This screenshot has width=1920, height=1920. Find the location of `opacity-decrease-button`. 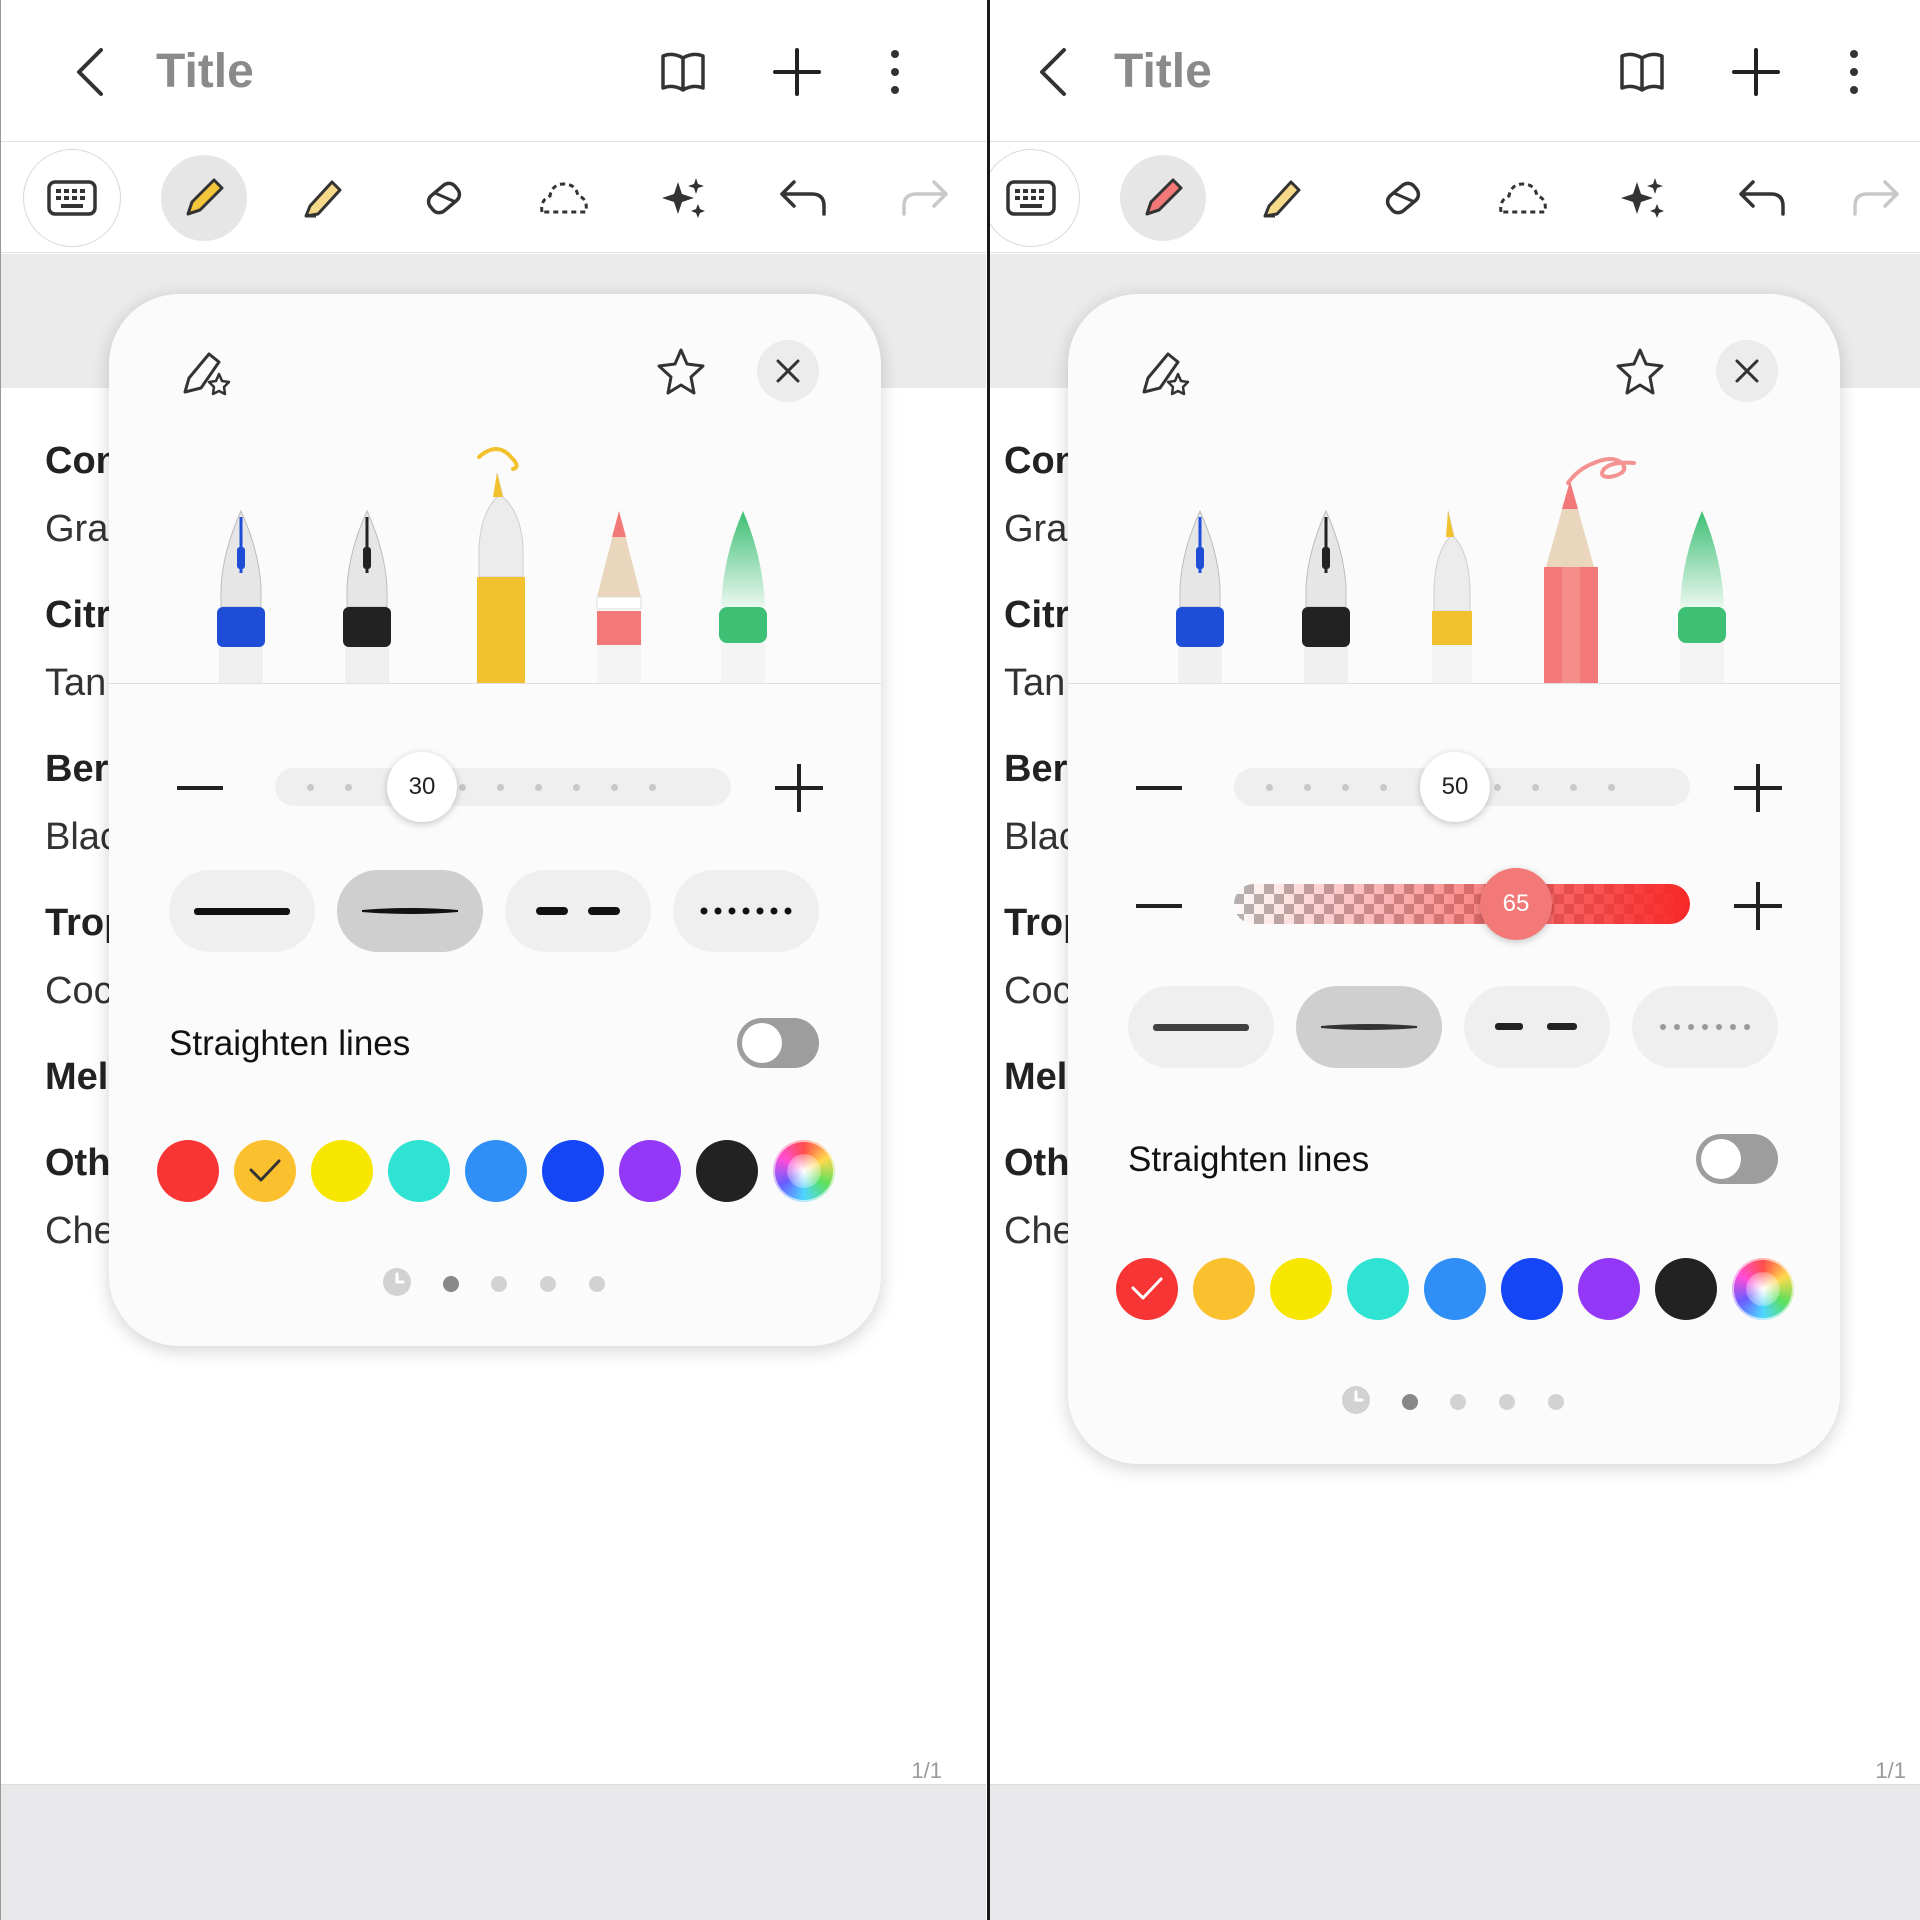

opacity-decrease-button is located at coordinates (1159, 906).